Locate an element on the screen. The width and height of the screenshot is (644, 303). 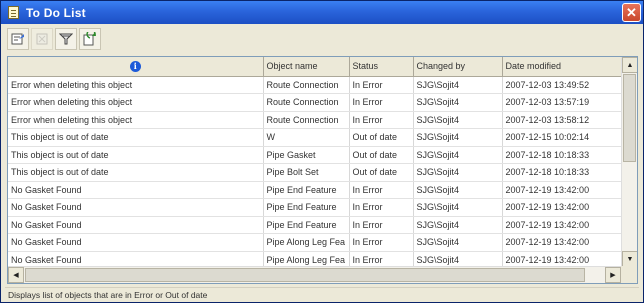
vertical-scrollbar: ▲ ▼ is located at coordinates (629, 162).